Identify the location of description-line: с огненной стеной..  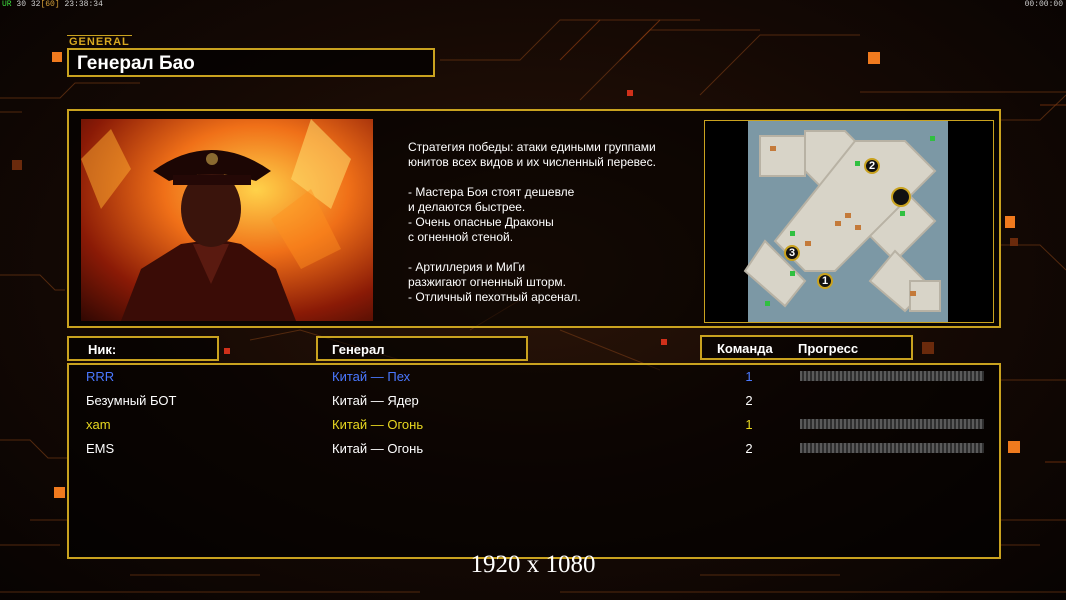
(461, 237).